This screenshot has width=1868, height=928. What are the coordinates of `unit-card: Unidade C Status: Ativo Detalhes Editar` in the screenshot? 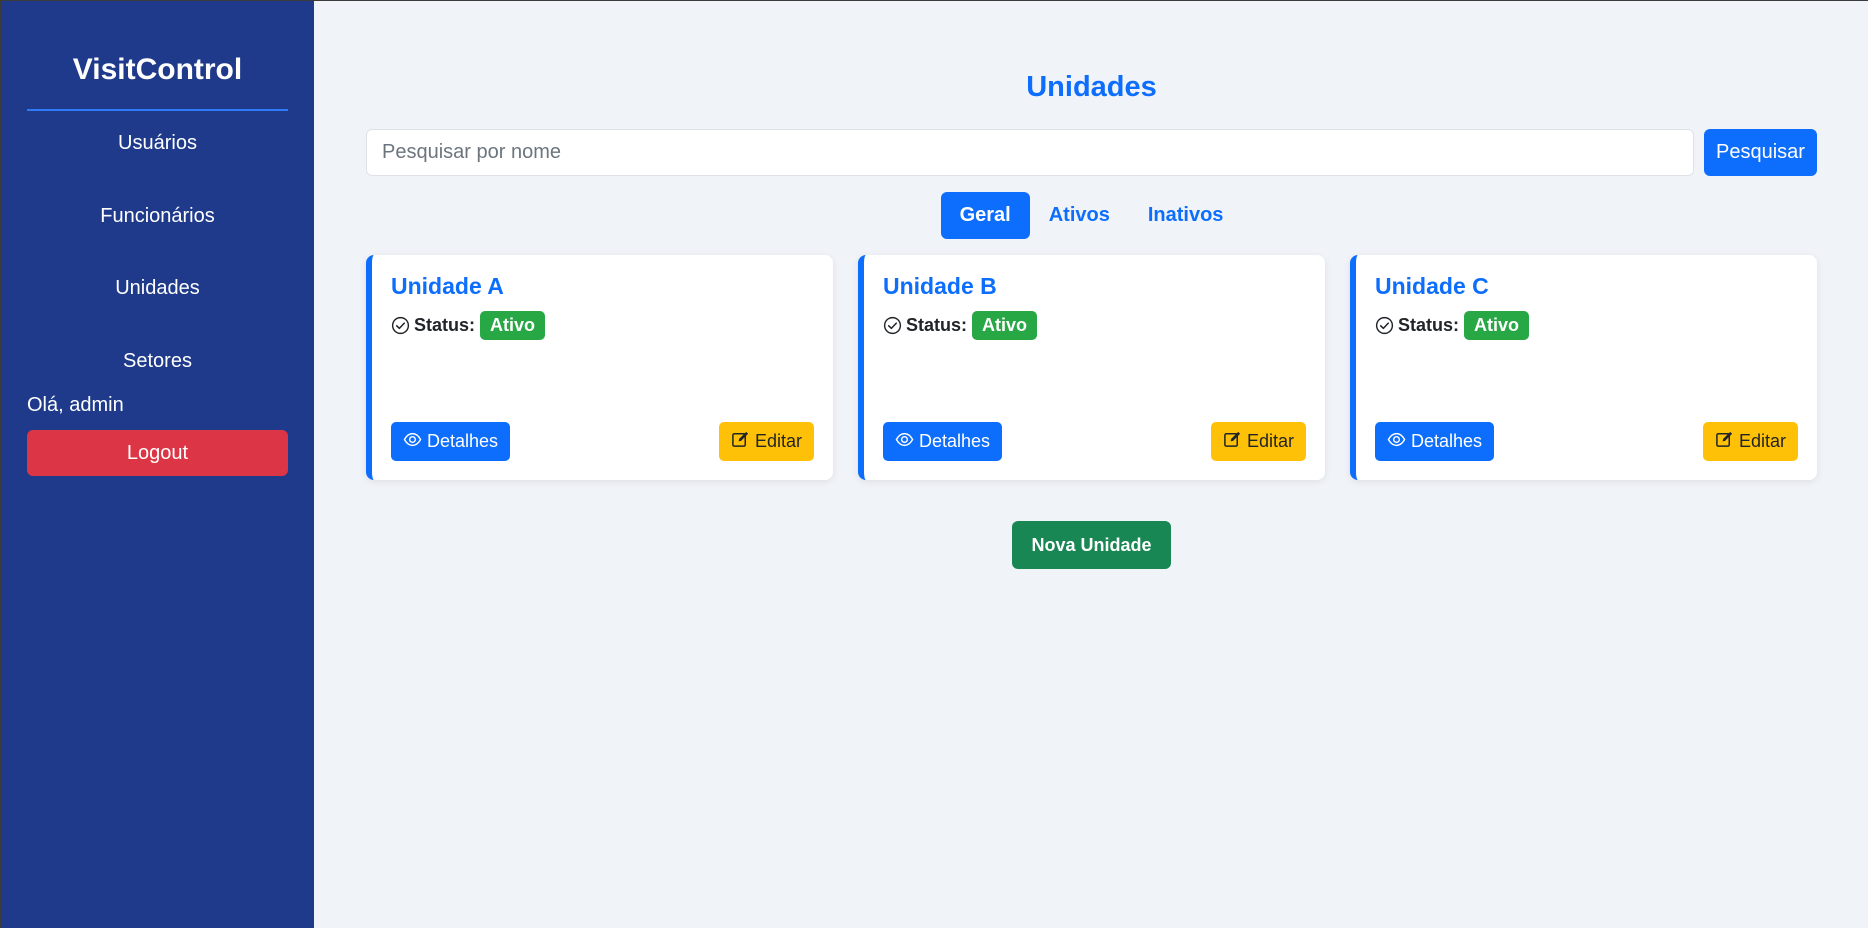 It's located at (1583, 367).